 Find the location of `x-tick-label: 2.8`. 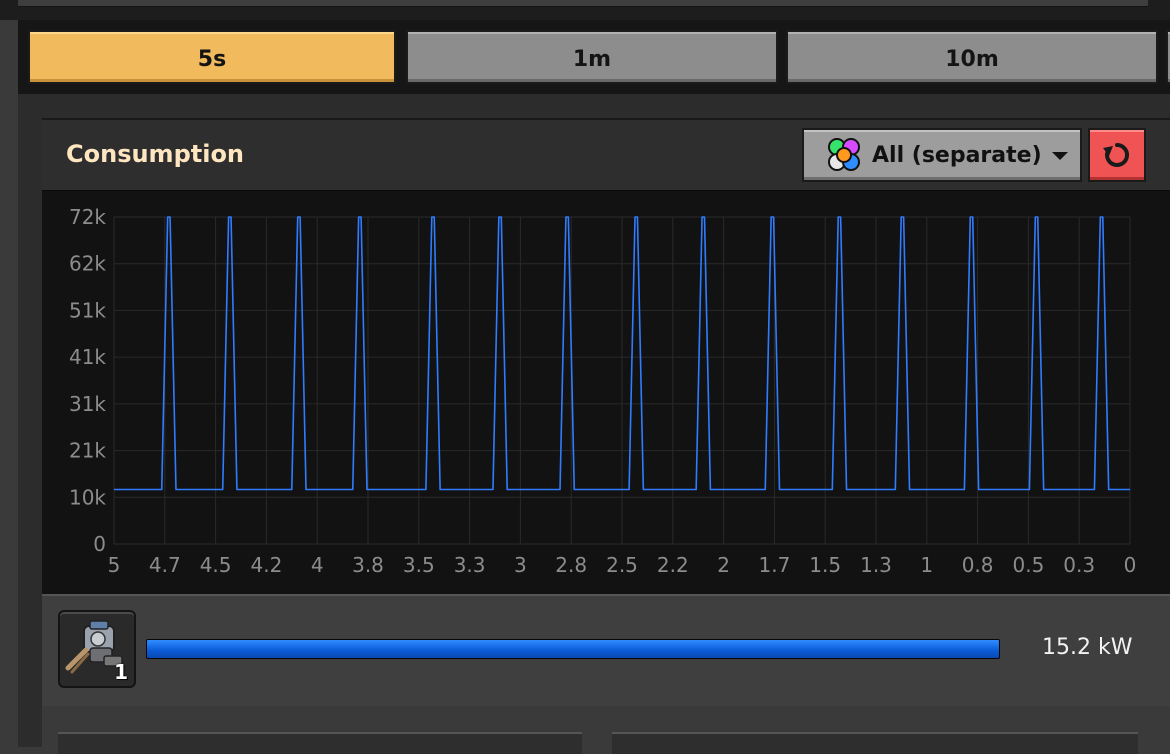

x-tick-label: 2.8 is located at coordinates (571, 565).